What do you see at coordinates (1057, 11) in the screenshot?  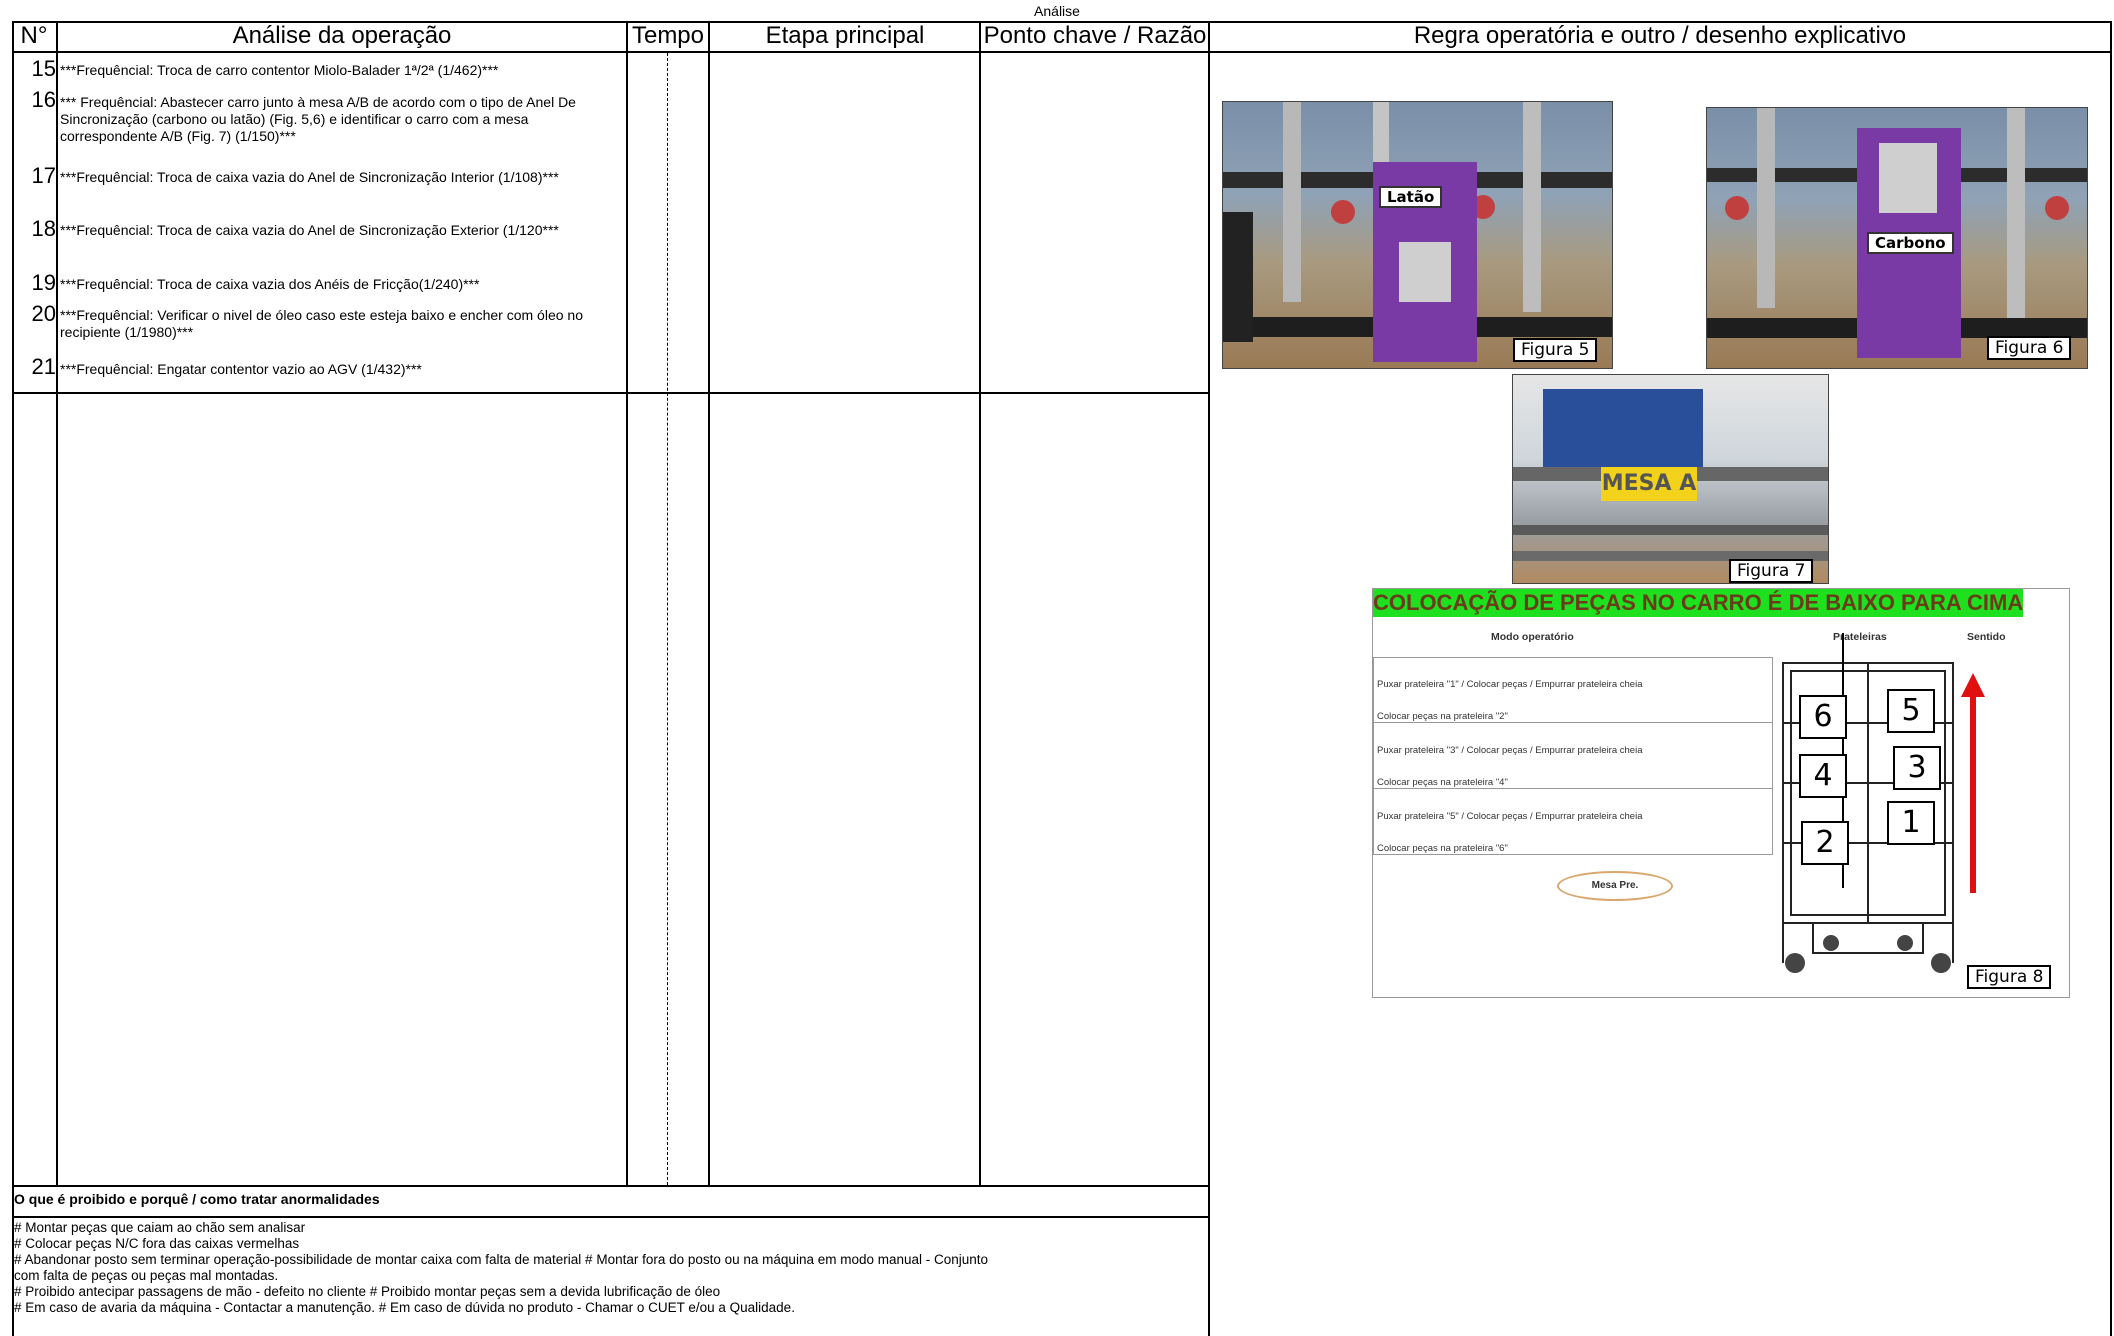 I see `sheet-title: Análise` at bounding box center [1057, 11].